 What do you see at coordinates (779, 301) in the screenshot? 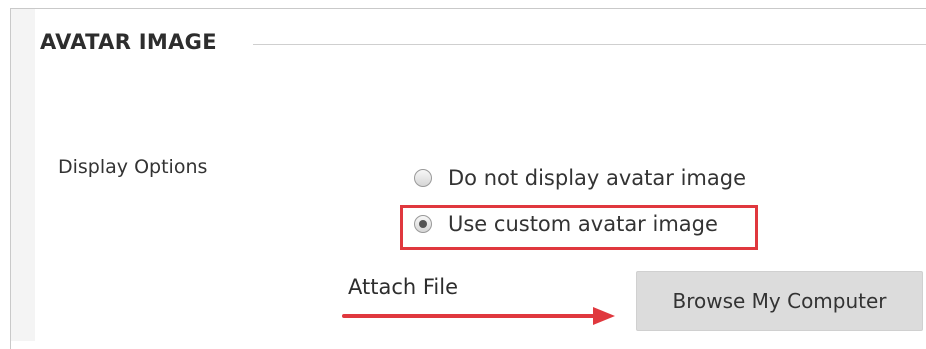
I see `browse-my-computer-button: Browse My Computer` at bounding box center [779, 301].